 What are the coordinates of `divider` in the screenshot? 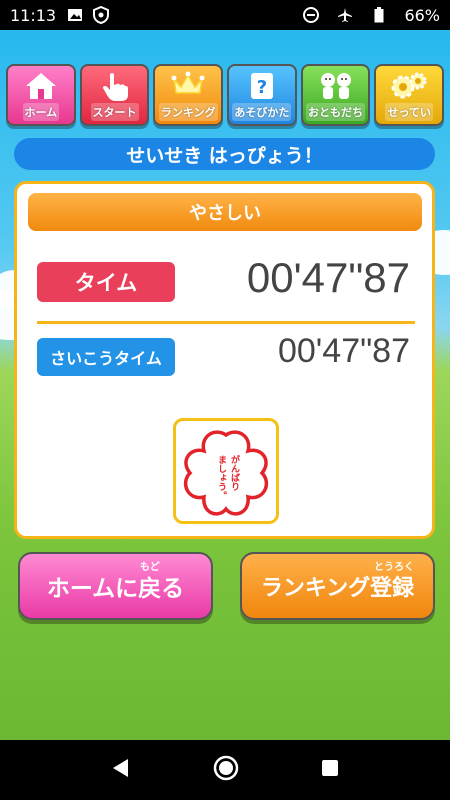 It's located at (226, 322).